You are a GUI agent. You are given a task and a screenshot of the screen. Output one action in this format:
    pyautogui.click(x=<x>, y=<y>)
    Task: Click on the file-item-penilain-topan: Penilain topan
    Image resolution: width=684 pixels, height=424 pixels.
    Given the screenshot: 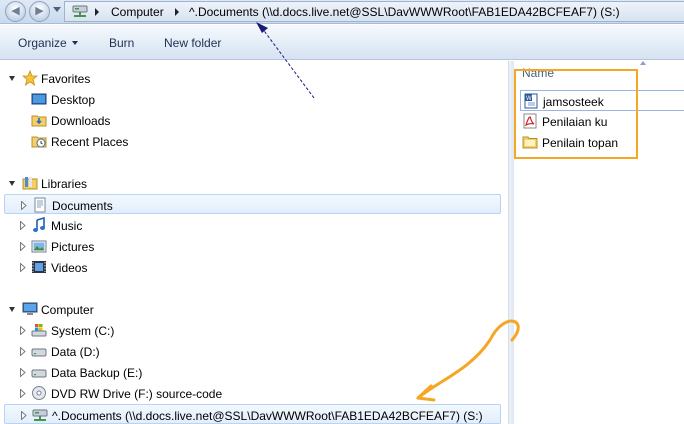 What is the action you would take?
    pyautogui.click(x=602, y=142)
    